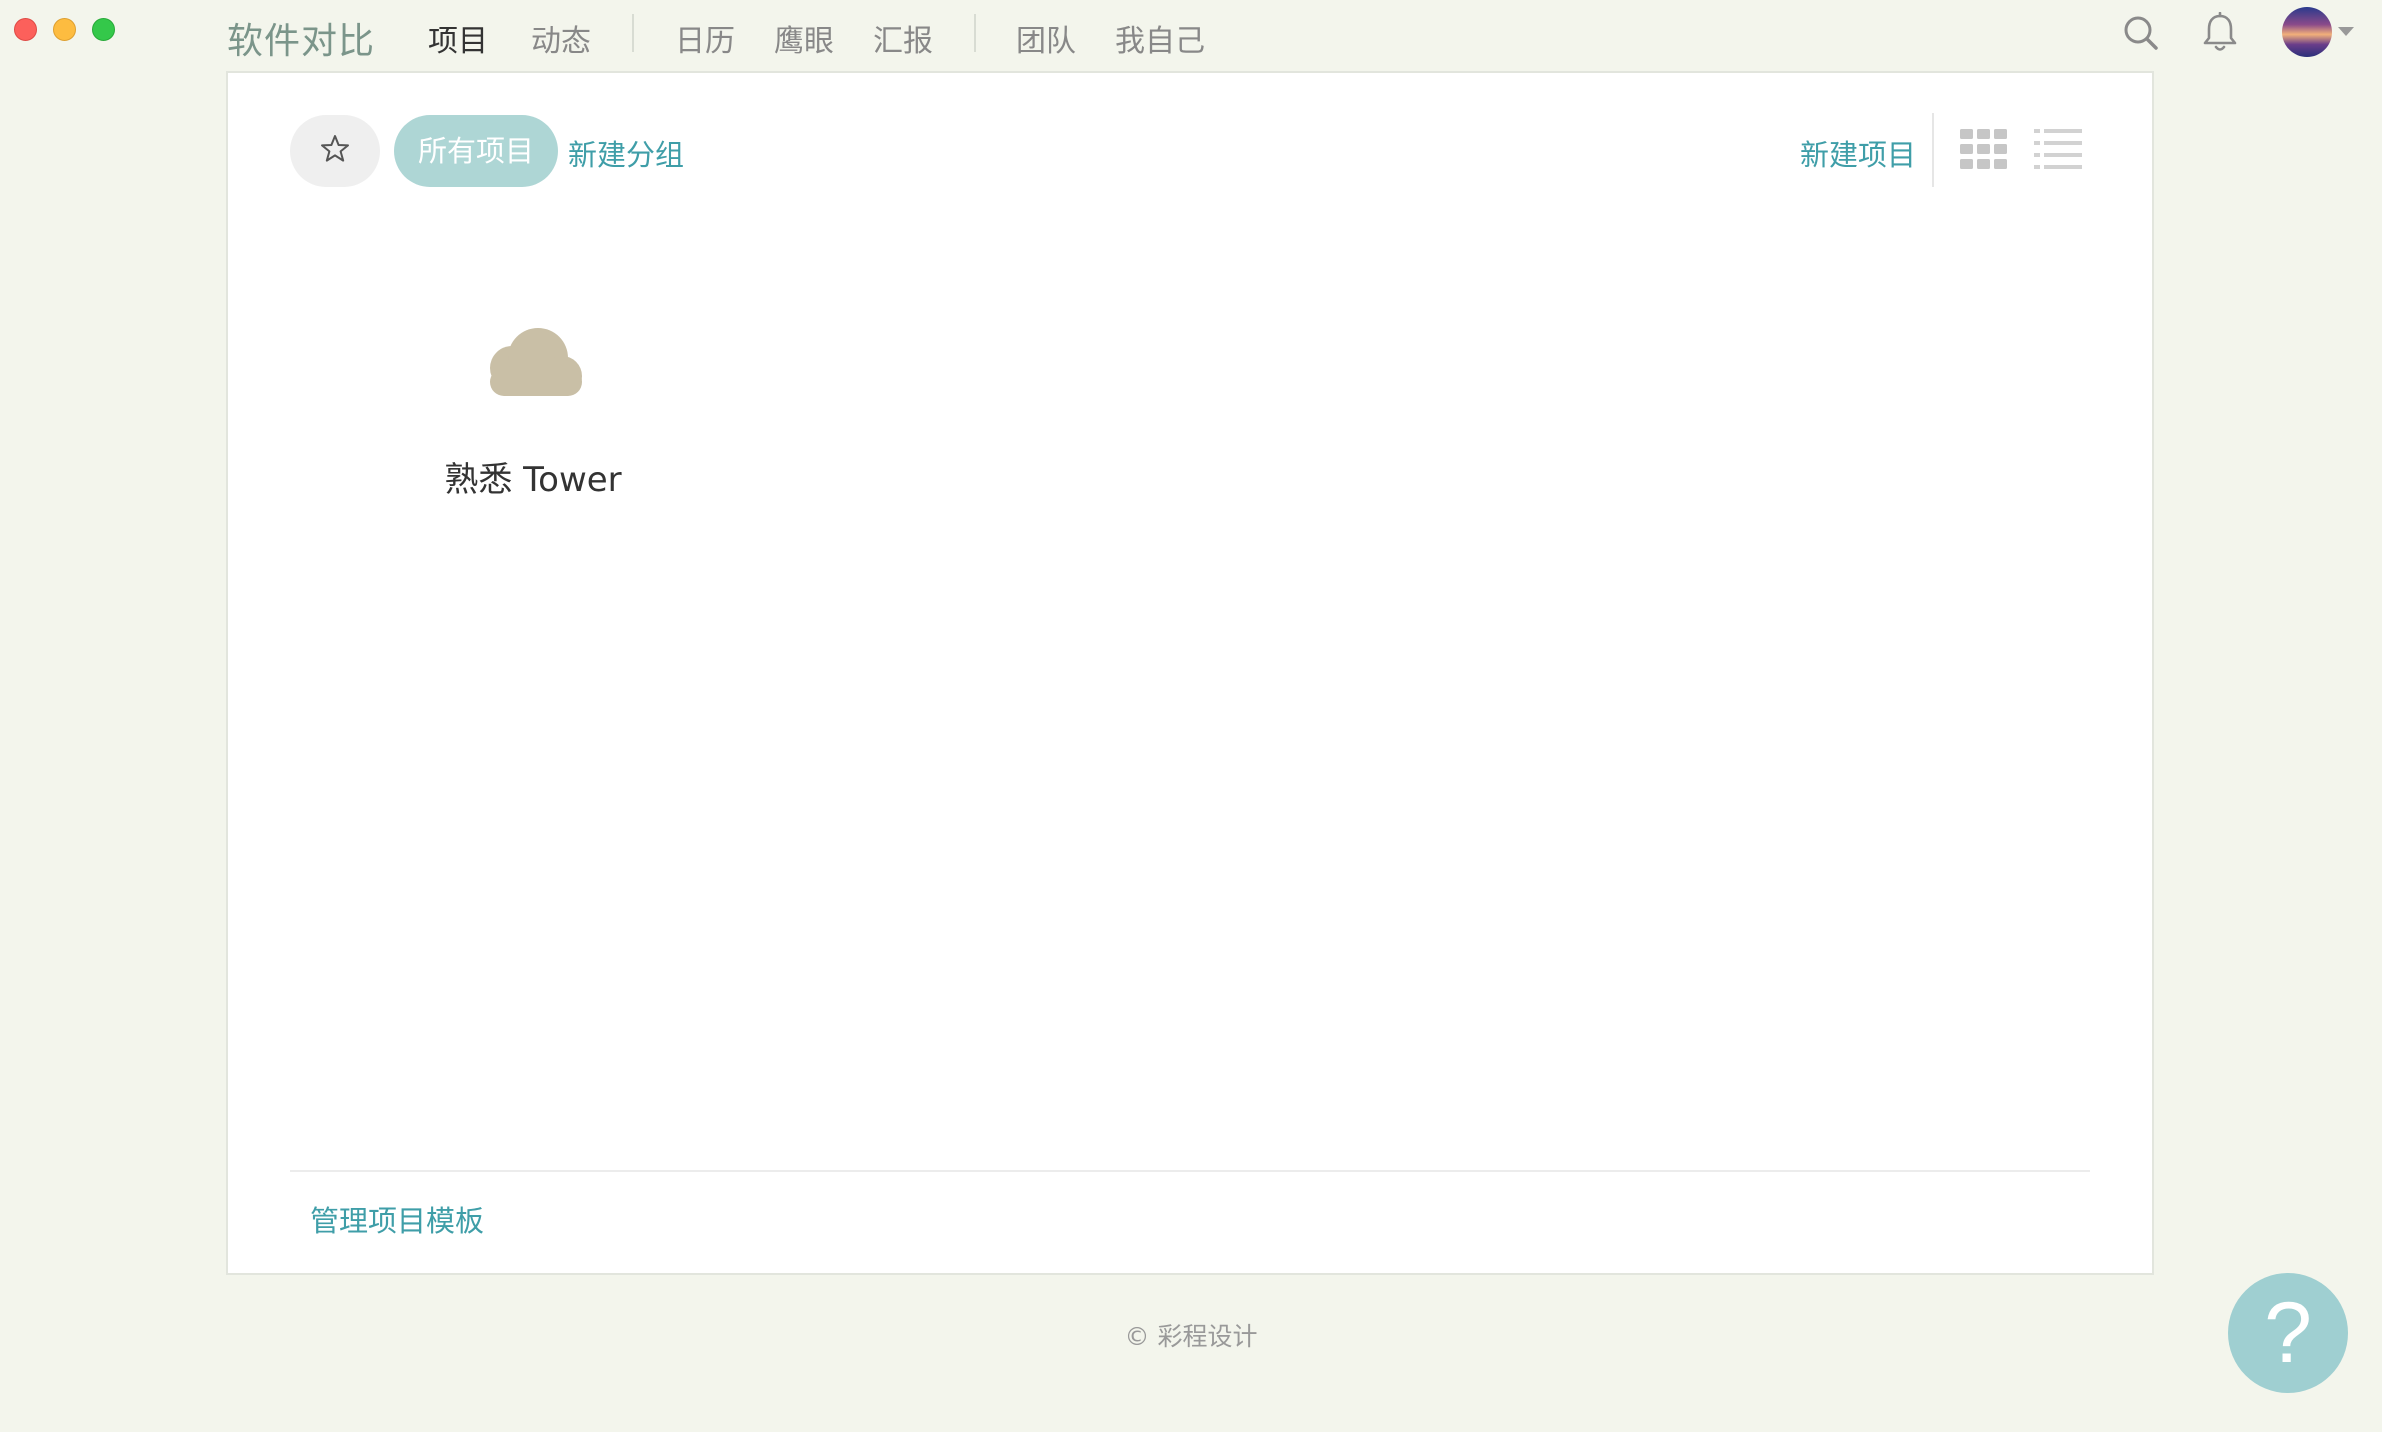 This screenshot has height=1432, width=2382. What do you see at coordinates (476, 151) in the screenshot?
I see `all-projects-filter-button: 所有项目` at bounding box center [476, 151].